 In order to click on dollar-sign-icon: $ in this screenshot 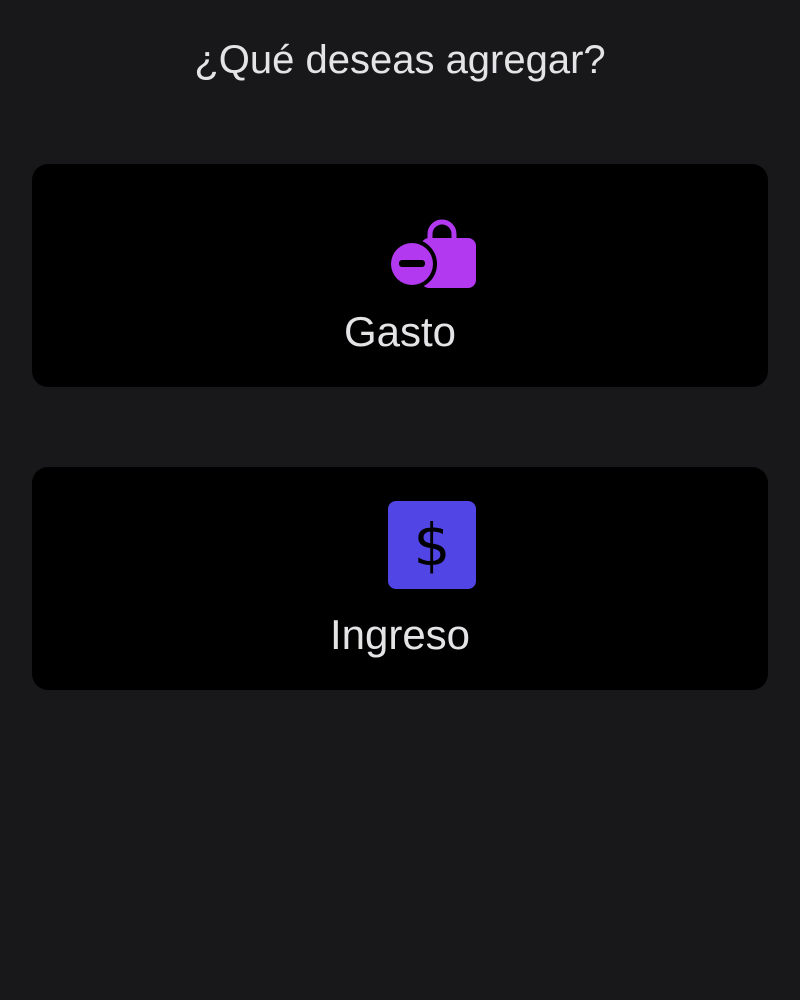, I will do `click(432, 545)`.